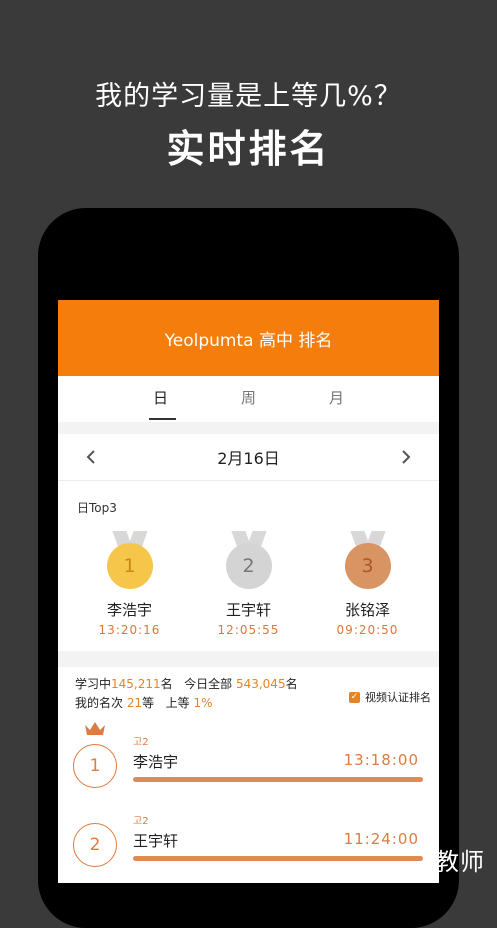 The width and height of the screenshot is (497, 928). What do you see at coordinates (186, 684) in the screenshot?
I see `study-stats-line: 学习中145,211名 今日全部 543,045名` at bounding box center [186, 684].